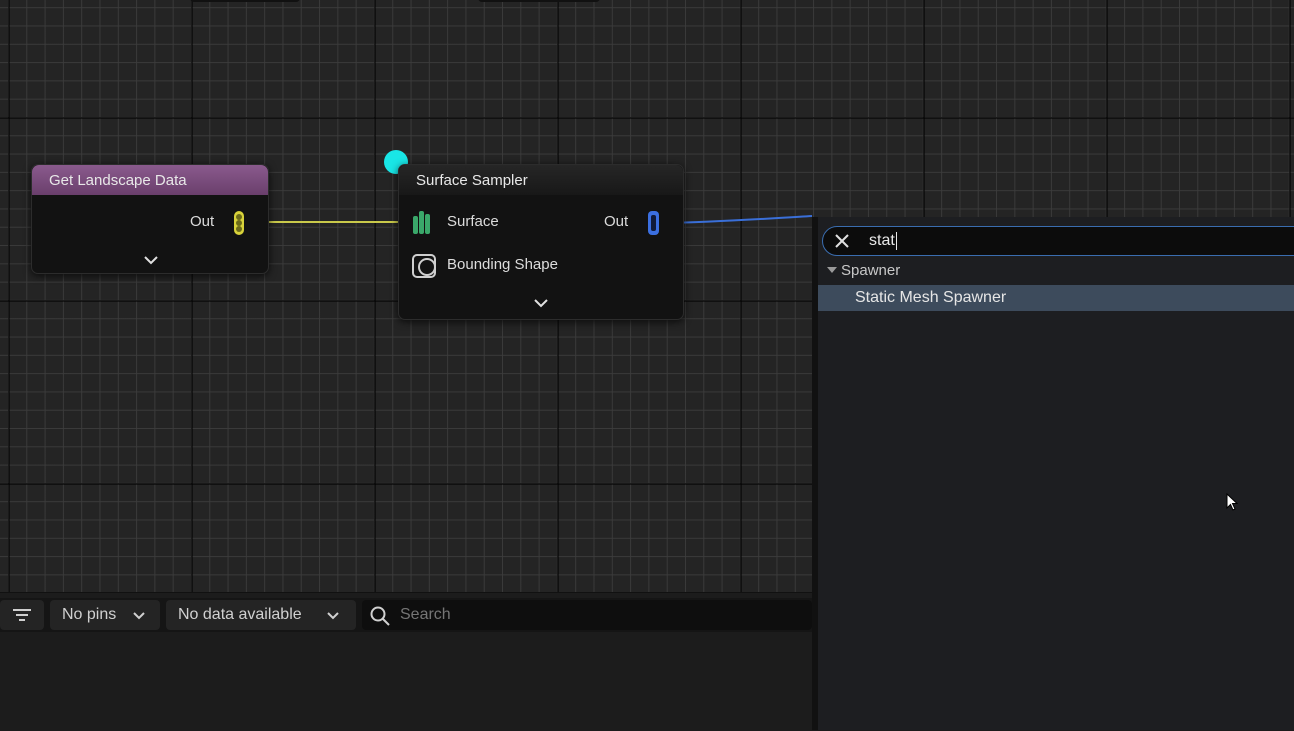 The height and width of the screenshot is (731, 1294). I want to click on bounding-shape-pin-icon, so click(425, 267).